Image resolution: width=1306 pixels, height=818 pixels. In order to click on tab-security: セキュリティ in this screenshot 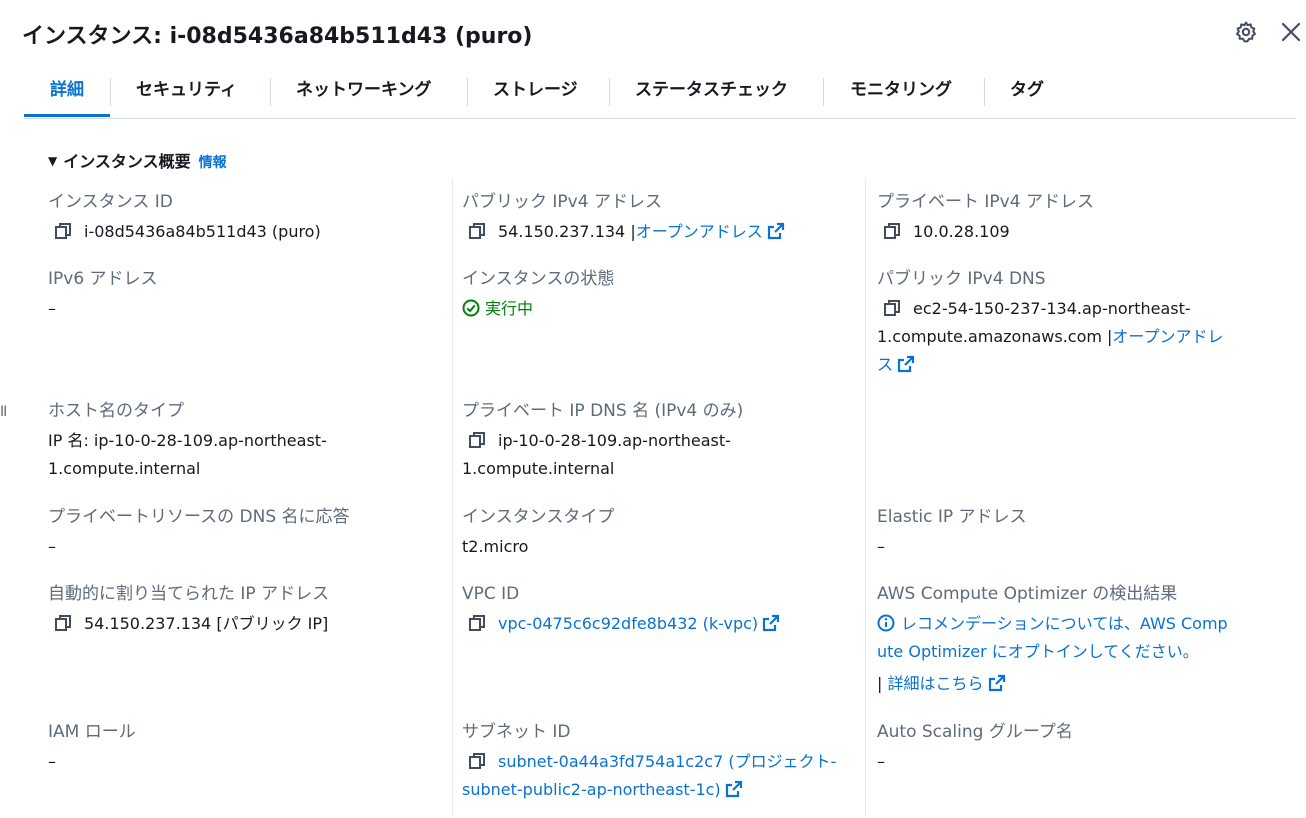, I will do `click(186, 92)`.